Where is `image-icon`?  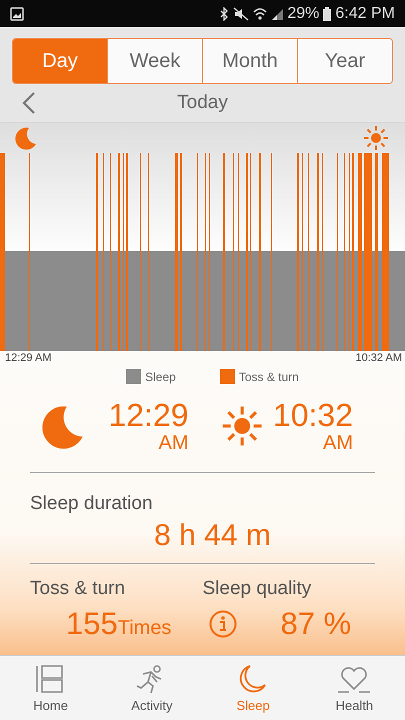 image-icon is located at coordinates (17, 13).